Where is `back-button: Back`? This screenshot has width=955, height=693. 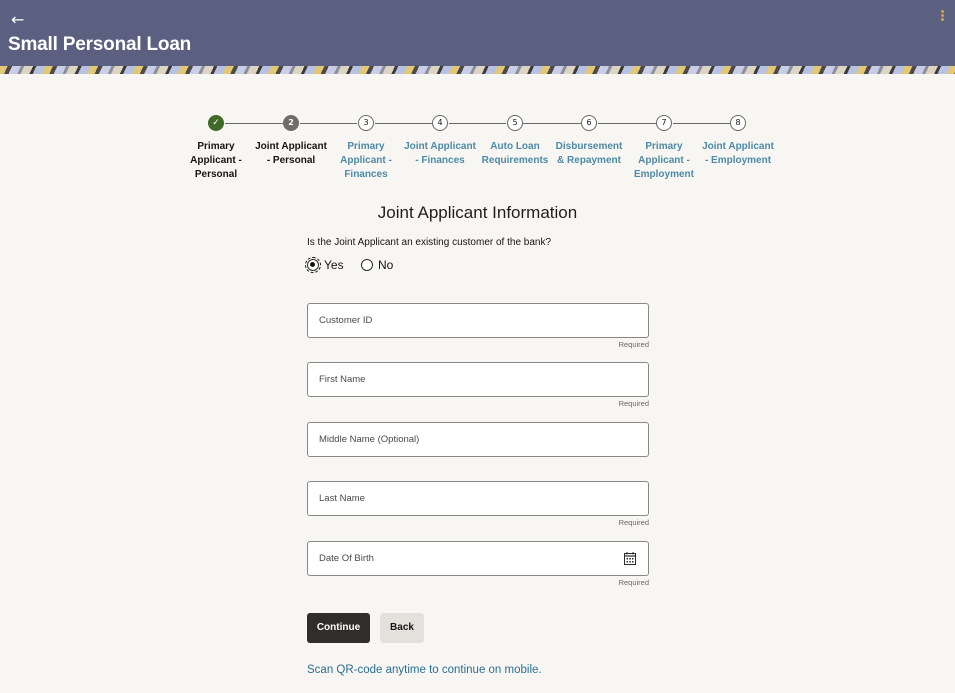 back-button: Back is located at coordinates (402, 628).